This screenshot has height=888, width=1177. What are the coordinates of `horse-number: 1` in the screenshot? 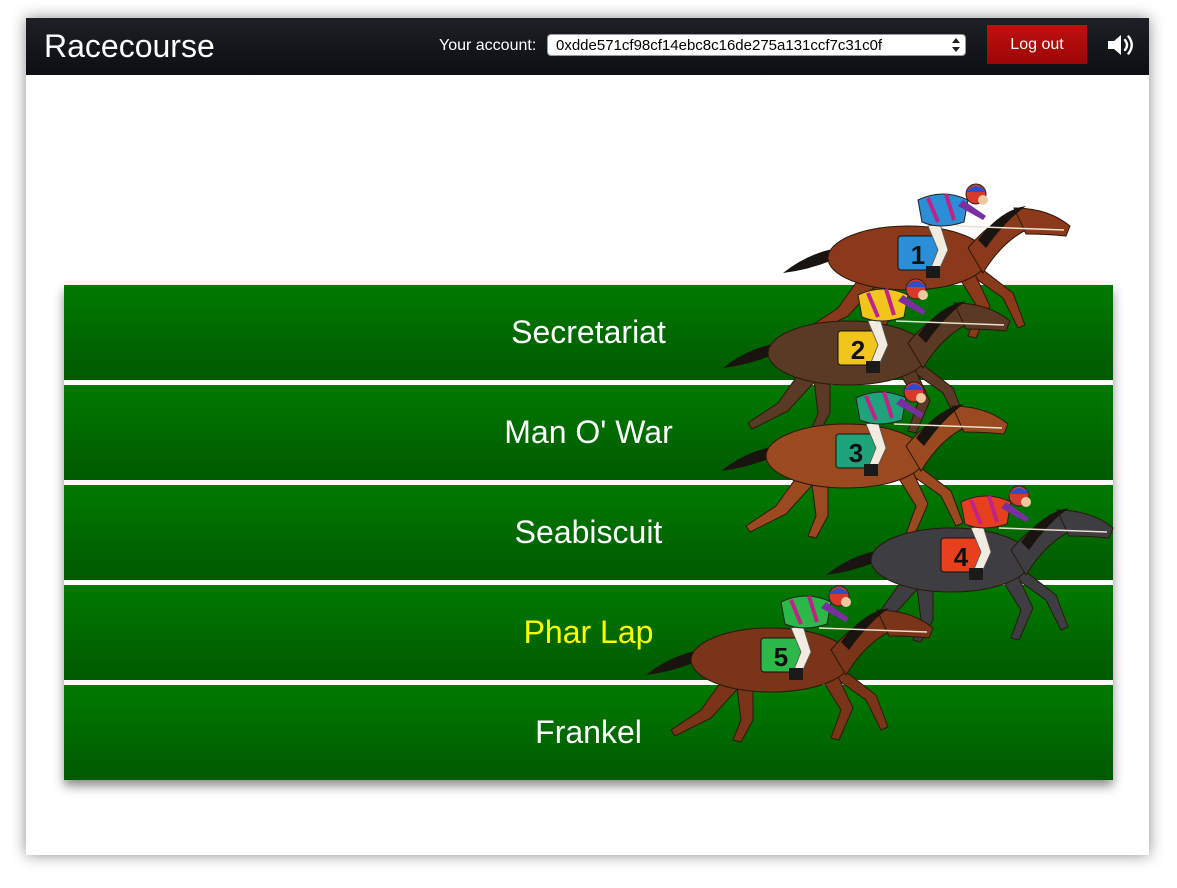 It's located at (918, 255).